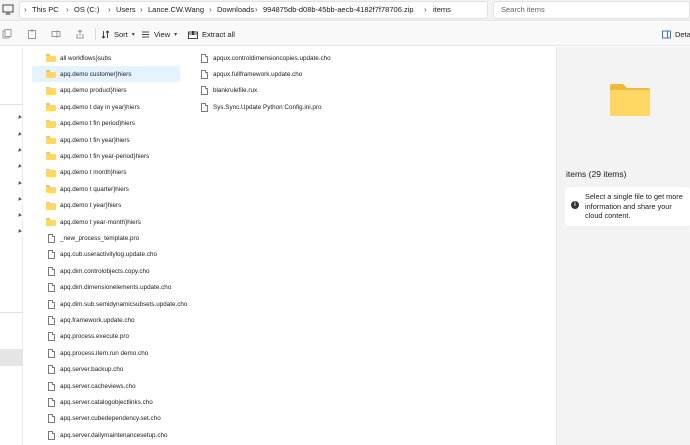 Image resolution: width=690 pixels, height=445 pixels. What do you see at coordinates (338, 10) in the screenshot?
I see `breadcrumb-zip: 994875db-d08b-45bb-aecb-4182f7f78706.zip` at bounding box center [338, 10].